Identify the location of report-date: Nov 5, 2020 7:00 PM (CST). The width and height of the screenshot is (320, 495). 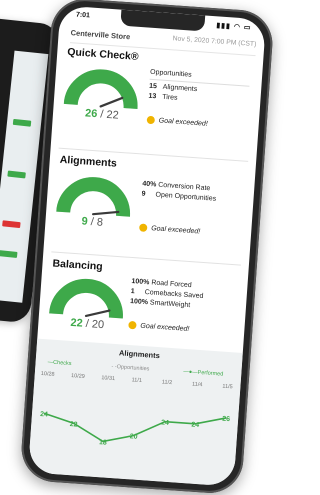
(214, 42).